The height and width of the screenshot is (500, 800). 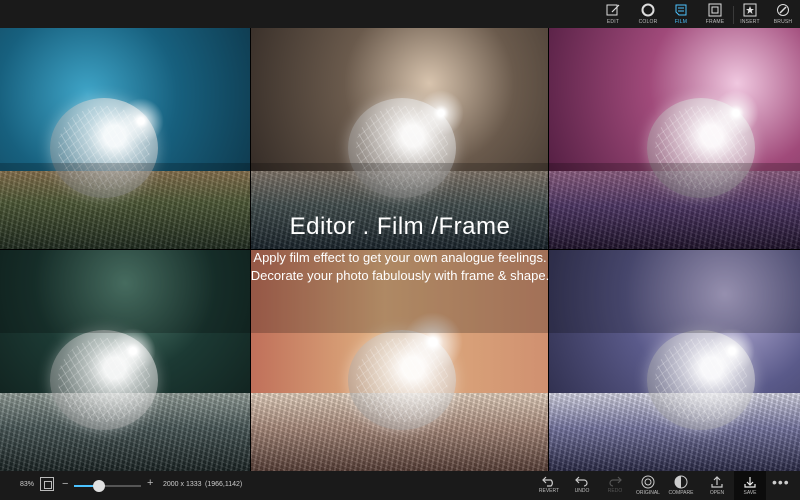 I want to click on color-tool: COLOR, so click(x=648, y=15).